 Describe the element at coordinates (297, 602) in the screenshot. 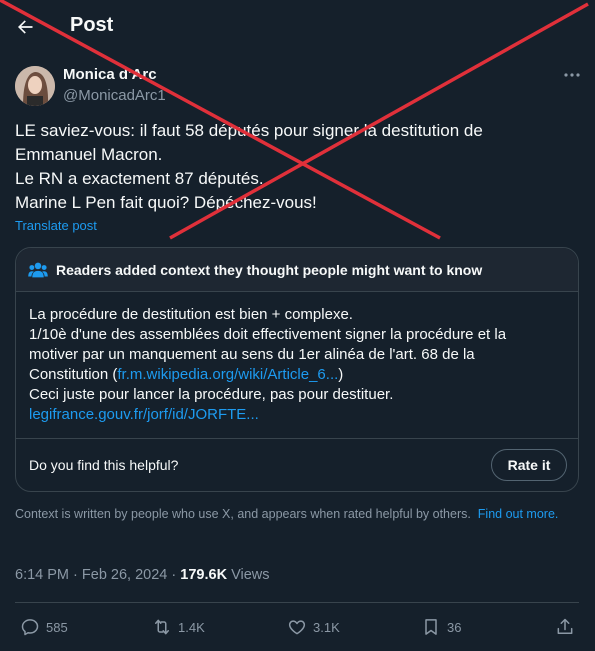

I see `divider` at that location.